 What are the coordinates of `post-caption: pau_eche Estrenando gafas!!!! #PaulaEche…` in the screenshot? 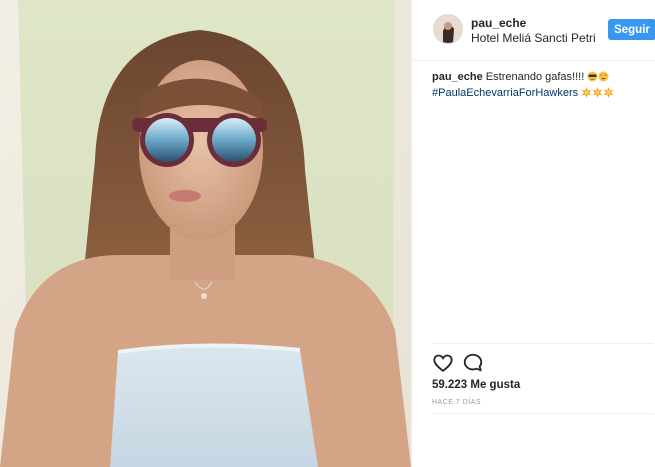 It's located at (539, 86).